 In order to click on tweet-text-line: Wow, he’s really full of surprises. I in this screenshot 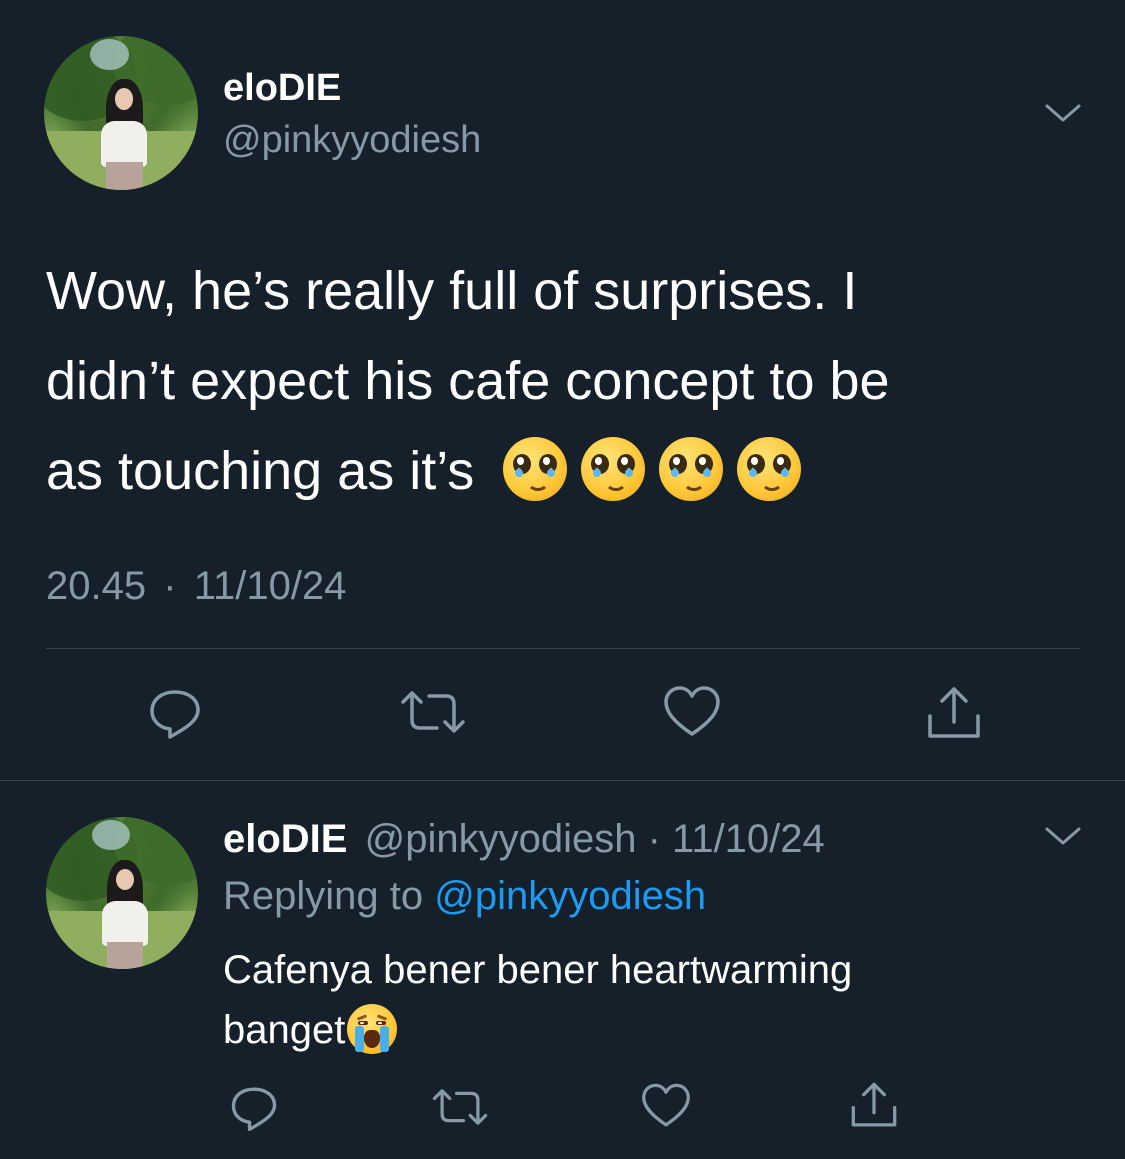, I will do `click(452, 291)`.